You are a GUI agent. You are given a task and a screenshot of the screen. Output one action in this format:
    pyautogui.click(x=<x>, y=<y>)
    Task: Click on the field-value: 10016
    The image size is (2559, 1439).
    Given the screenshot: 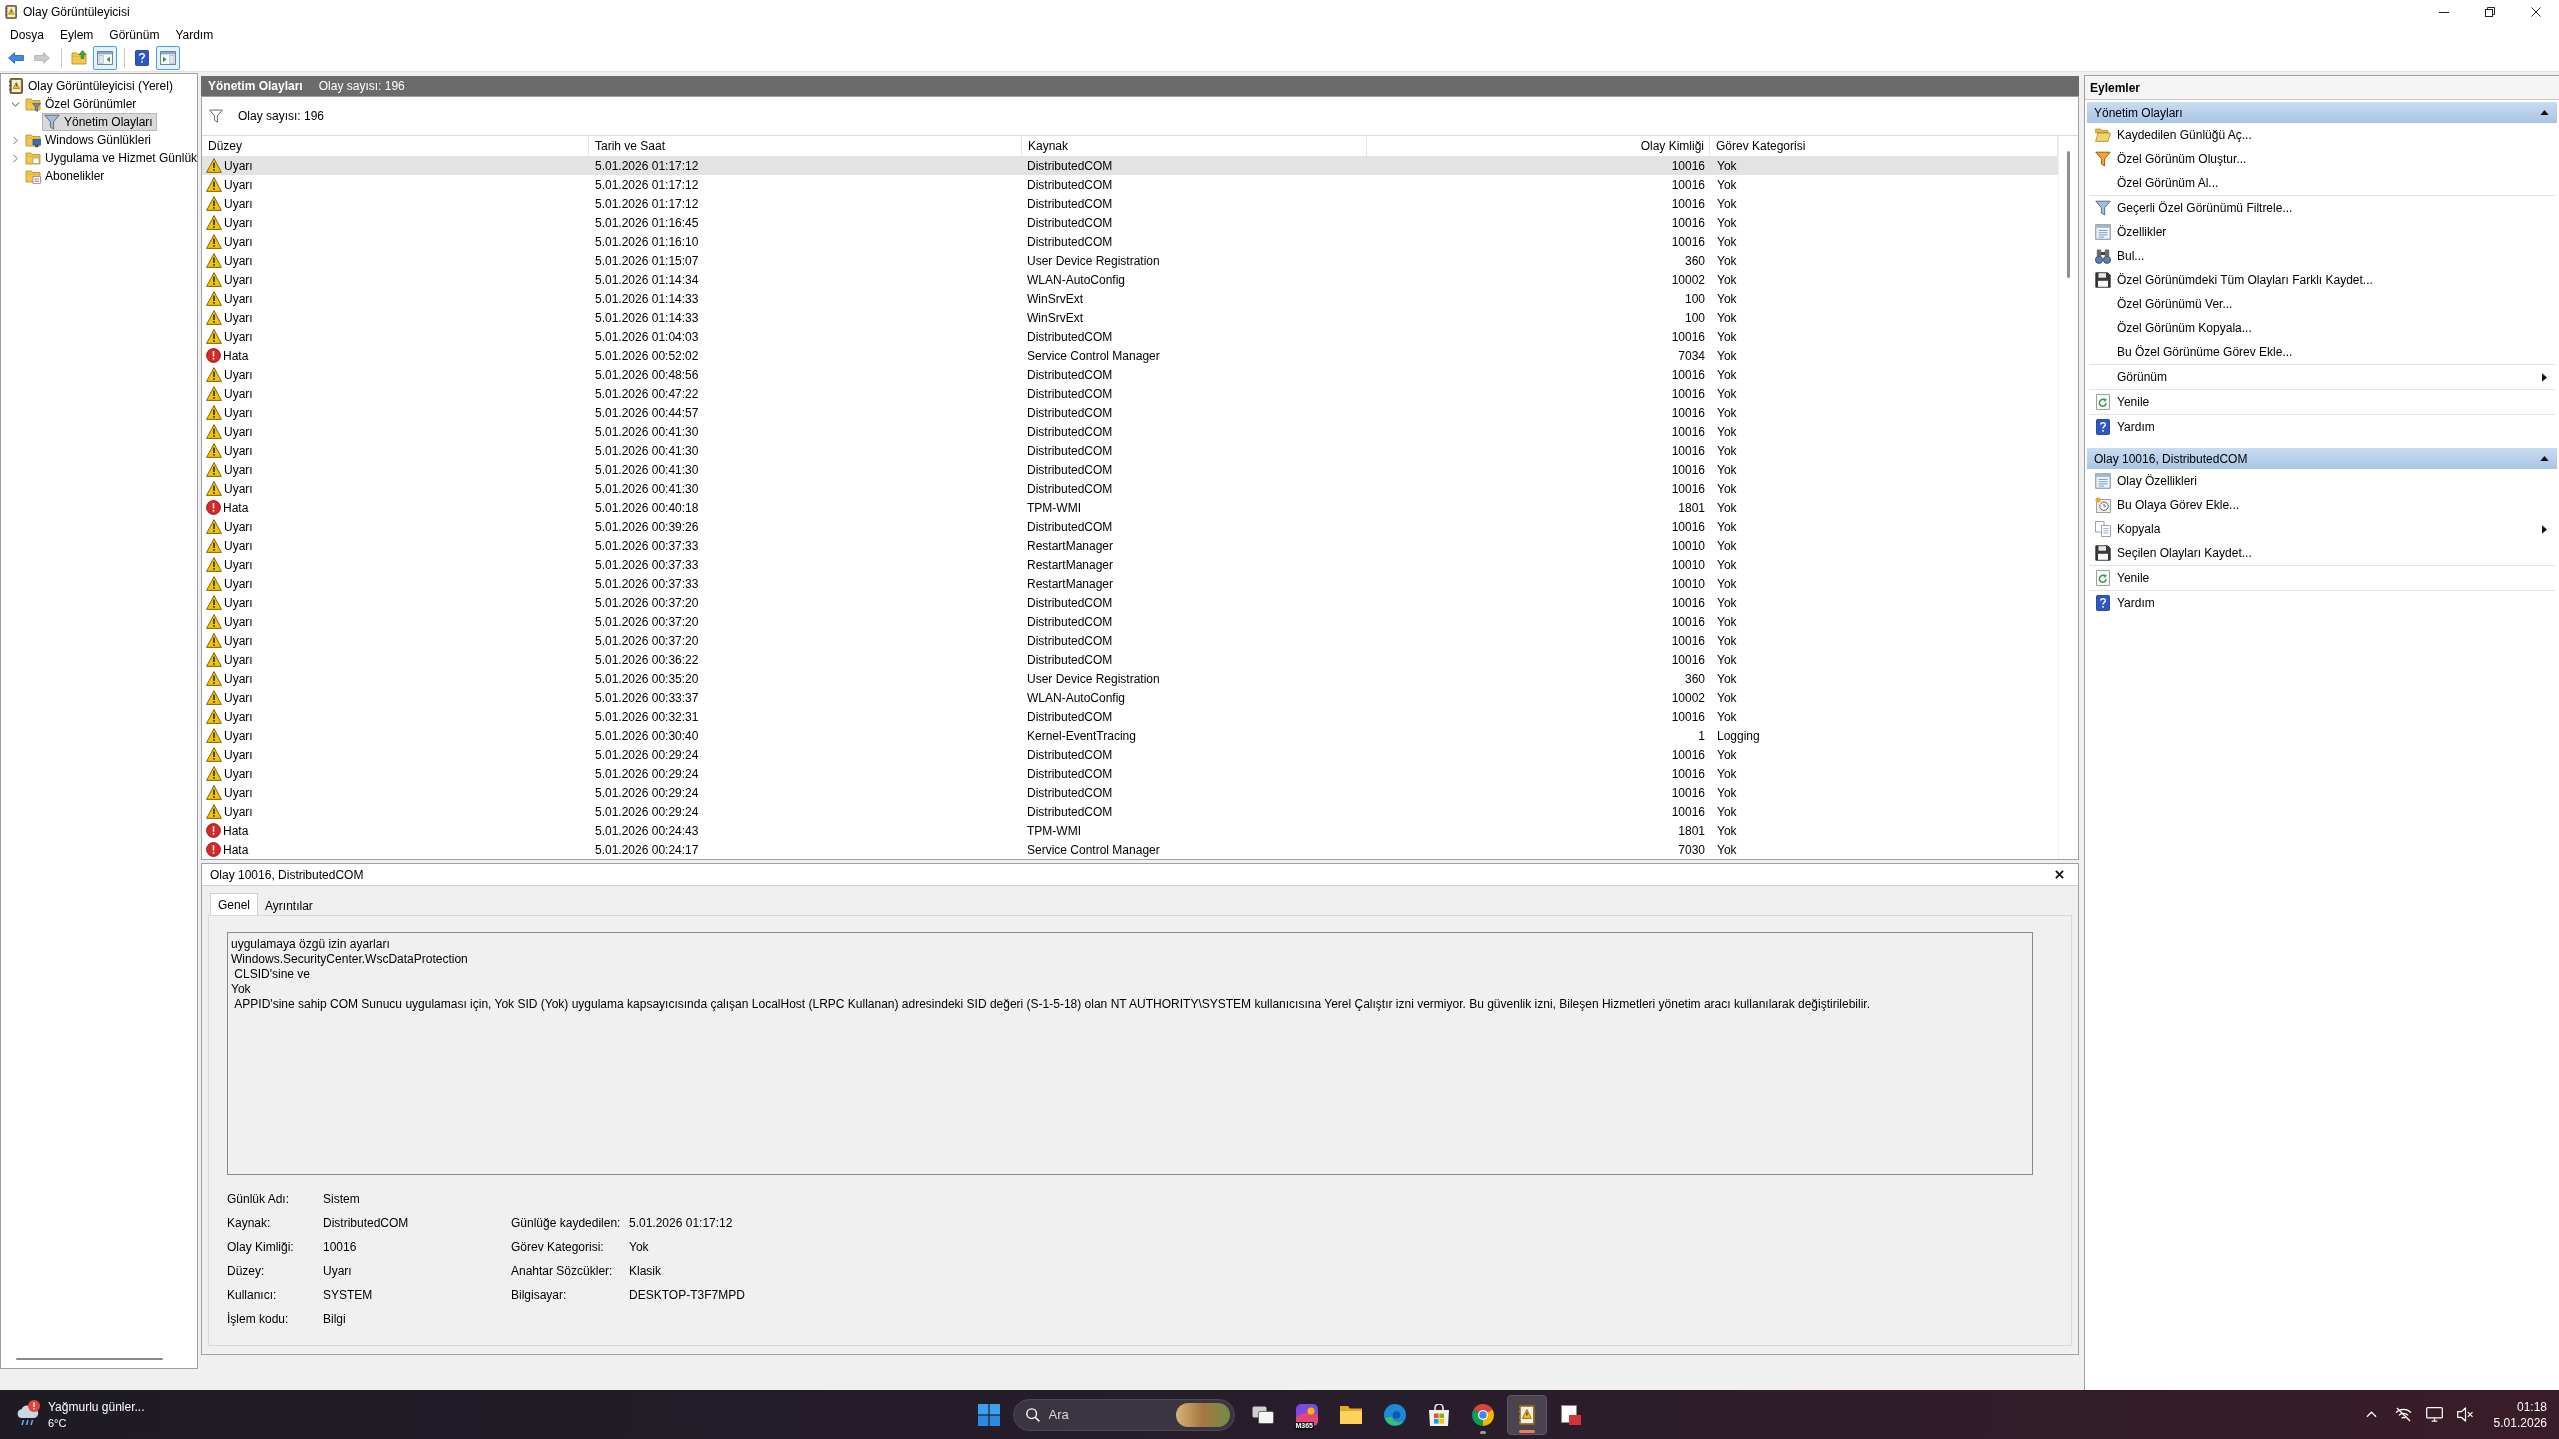 What is the action you would take?
    pyautogui.click(x=340, y=1247)
    